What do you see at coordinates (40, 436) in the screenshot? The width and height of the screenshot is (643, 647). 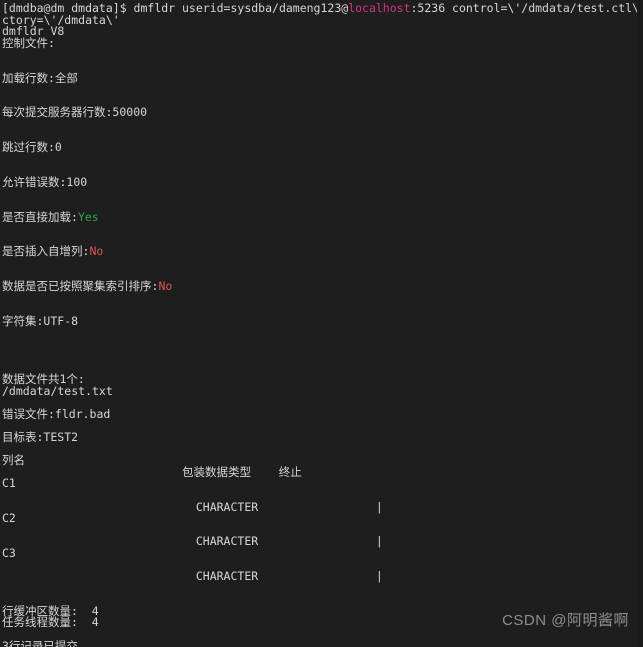 I see `target-table-line: 目标表:TEST2` at bounding box center [40, 436].